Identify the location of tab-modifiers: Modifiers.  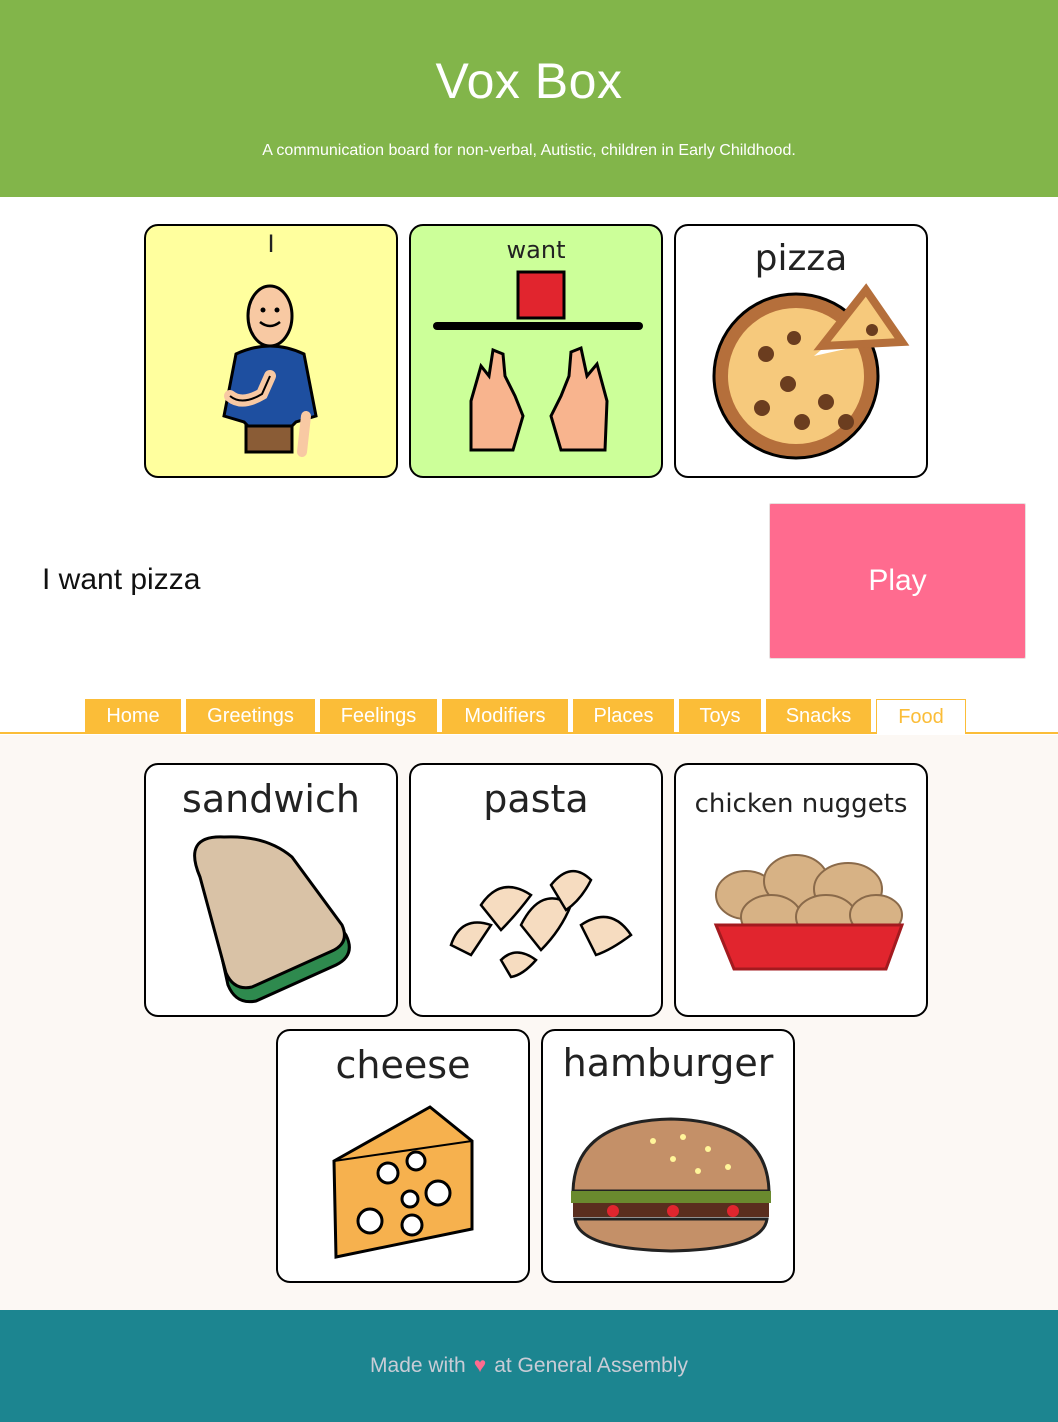
(505, 716).